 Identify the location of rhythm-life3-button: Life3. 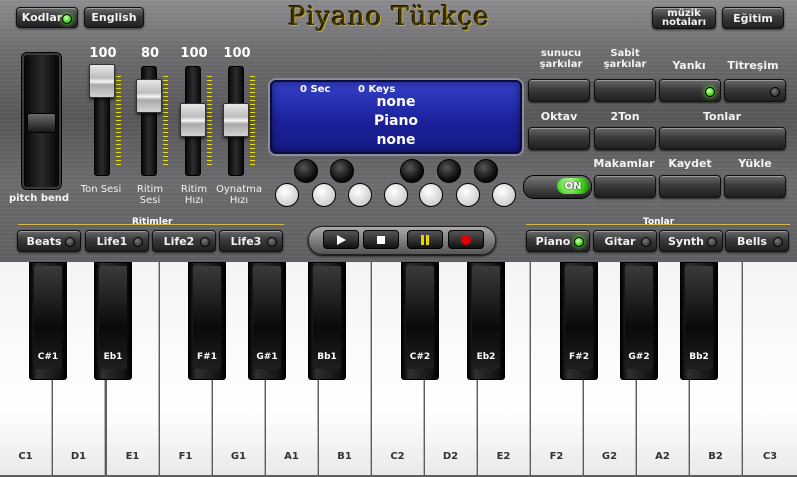
(251, 241).